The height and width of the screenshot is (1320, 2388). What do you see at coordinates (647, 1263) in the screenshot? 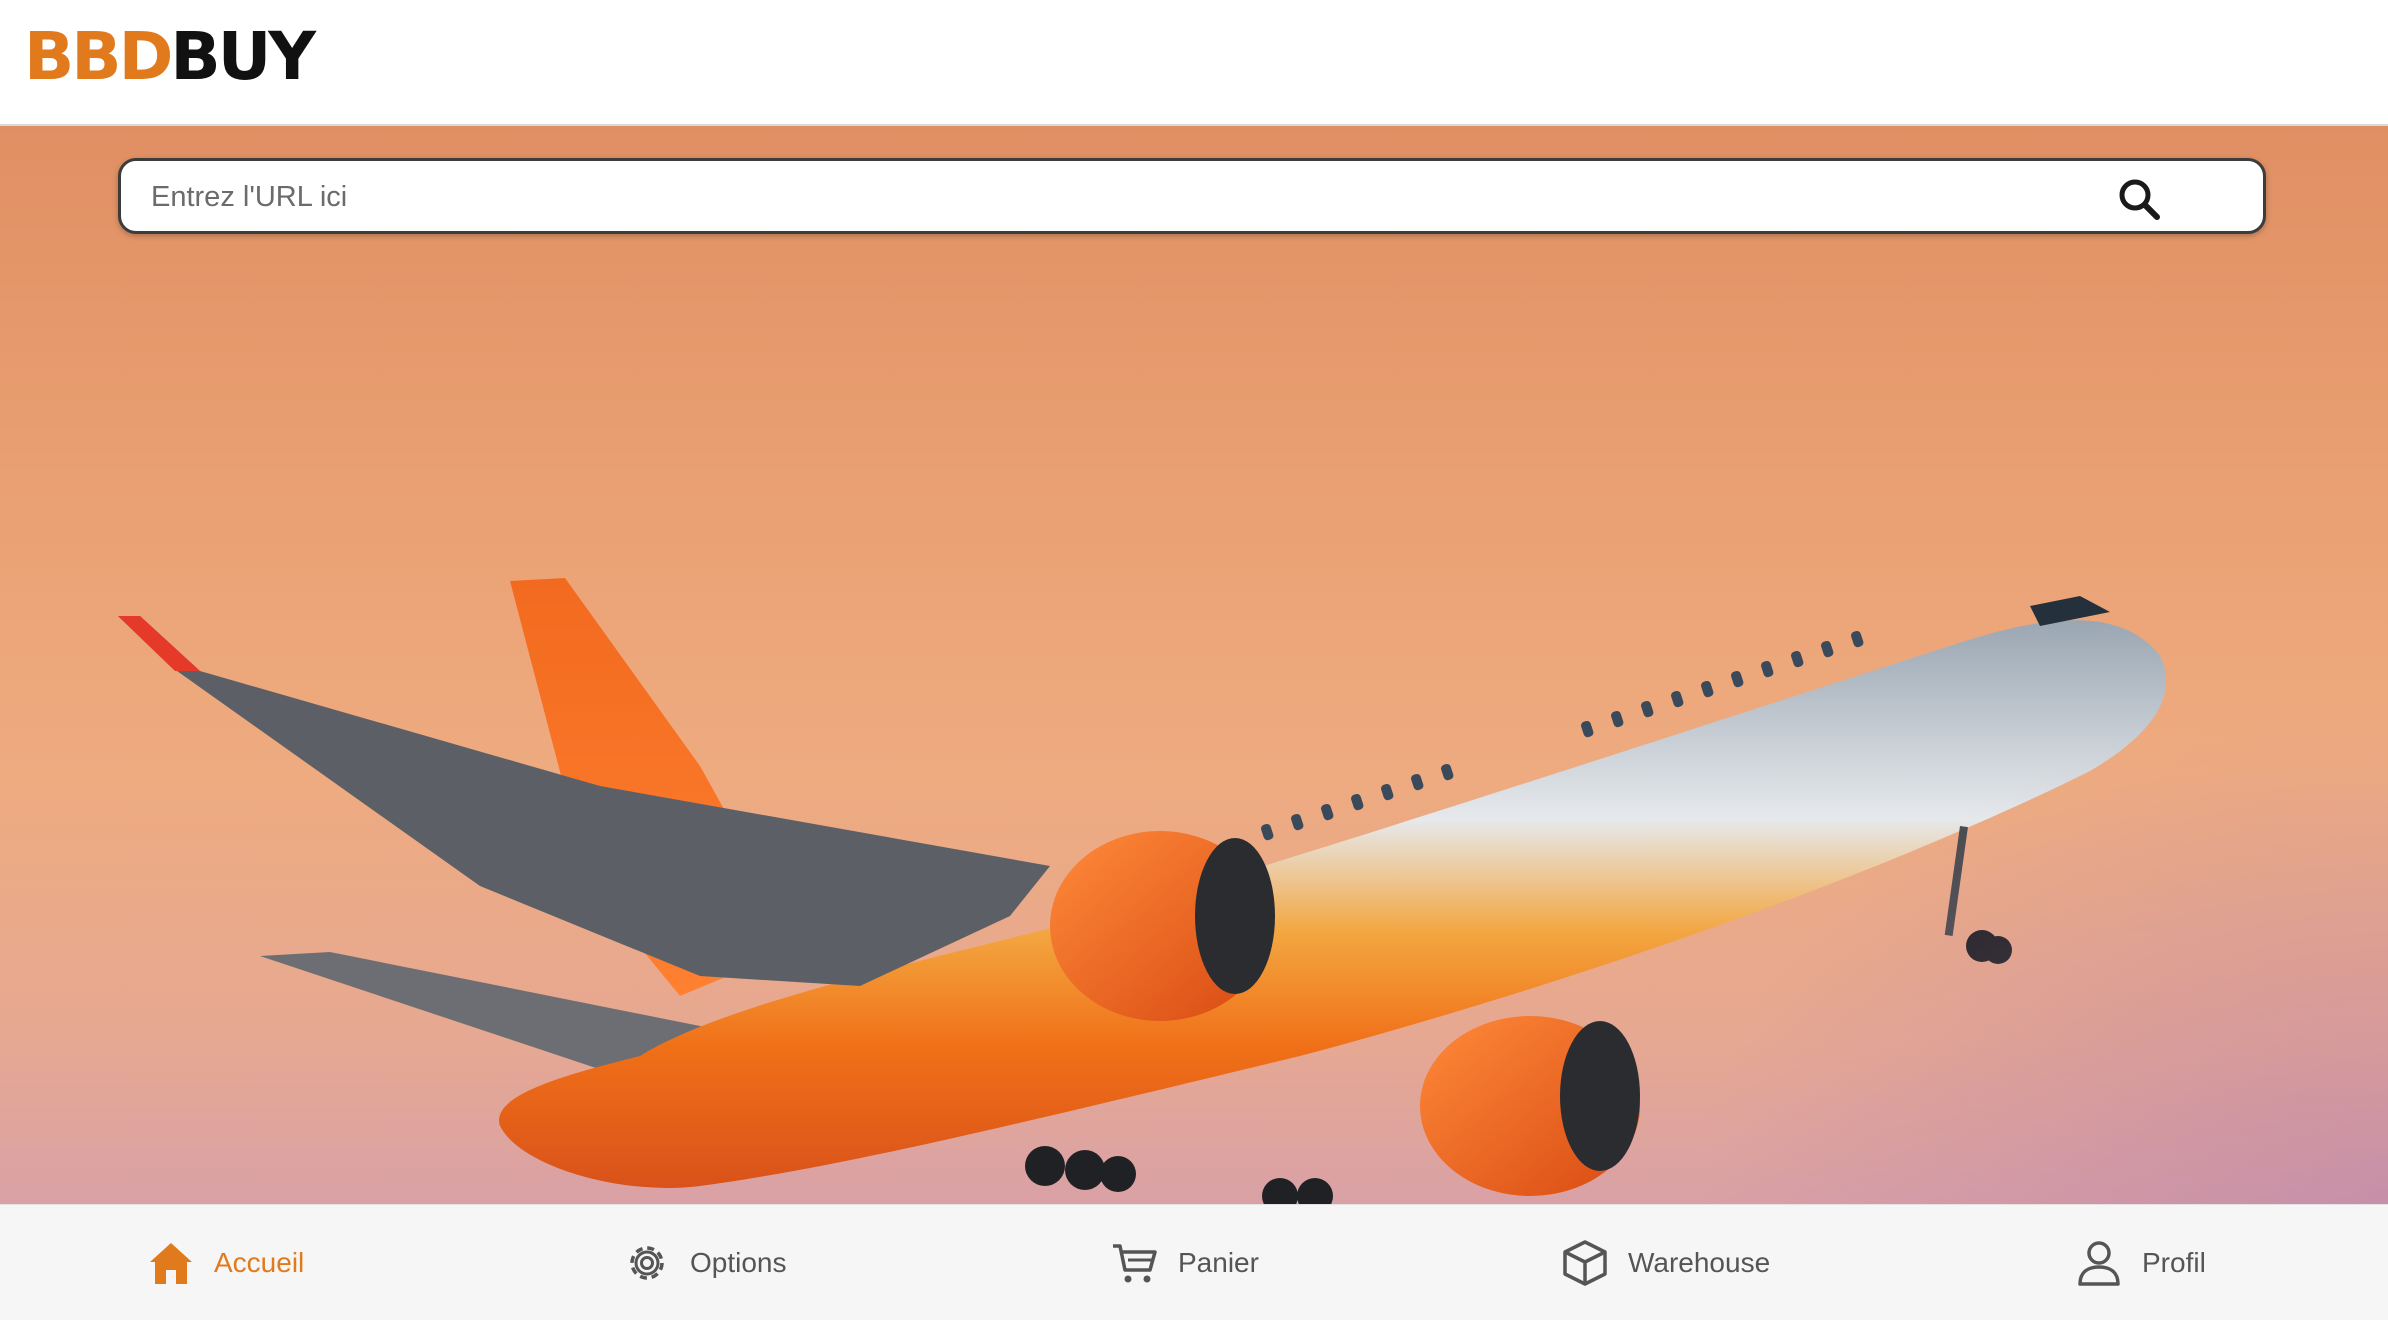
I see `gear-icon` at bounding box center [647, 1263].